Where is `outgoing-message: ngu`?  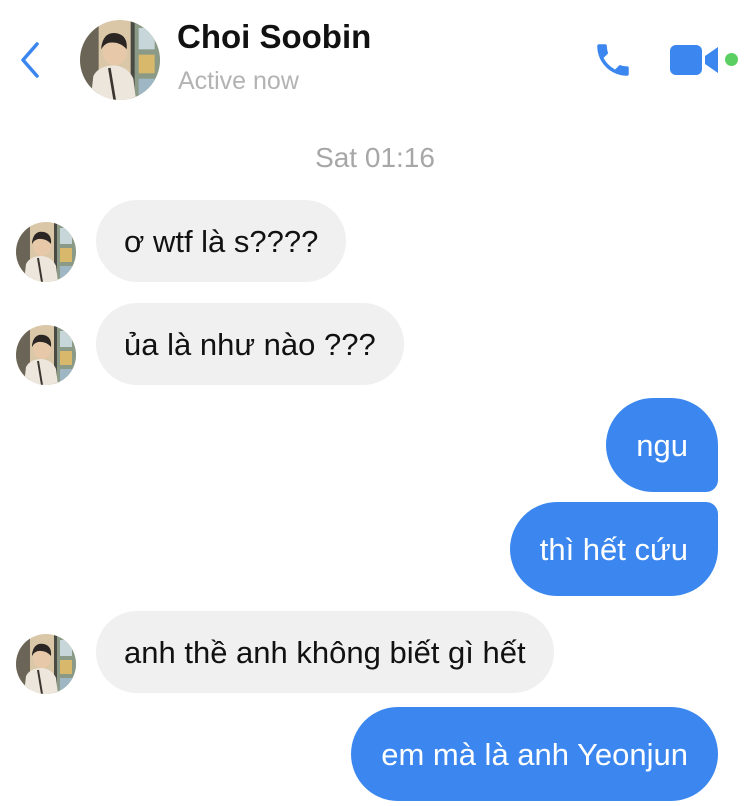 outgoing-message: ngu is located at coordinates (662, 445).